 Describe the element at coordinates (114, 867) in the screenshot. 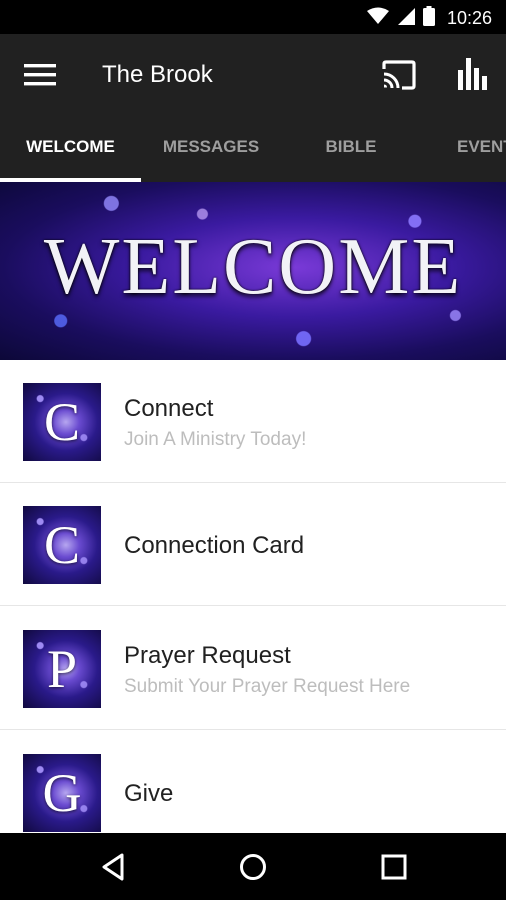

I see `back-icon` at that location.